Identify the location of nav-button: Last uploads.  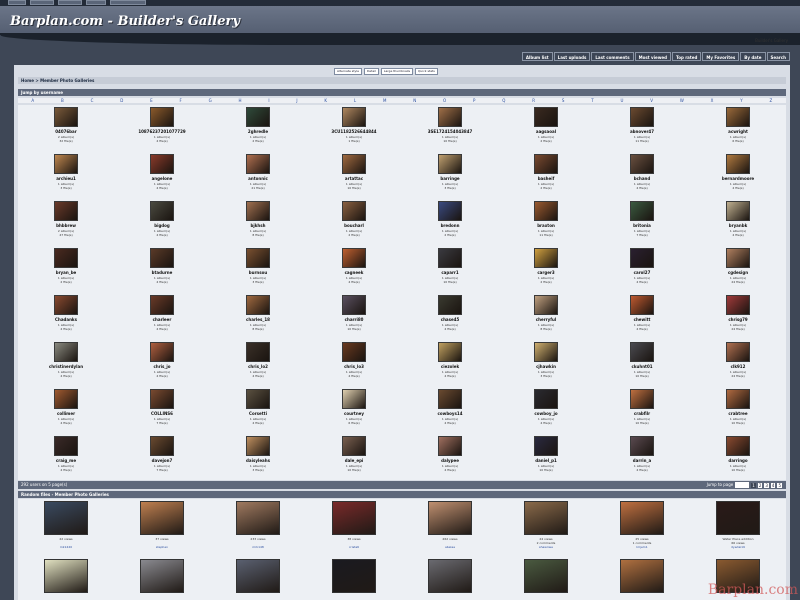
(572, 56).